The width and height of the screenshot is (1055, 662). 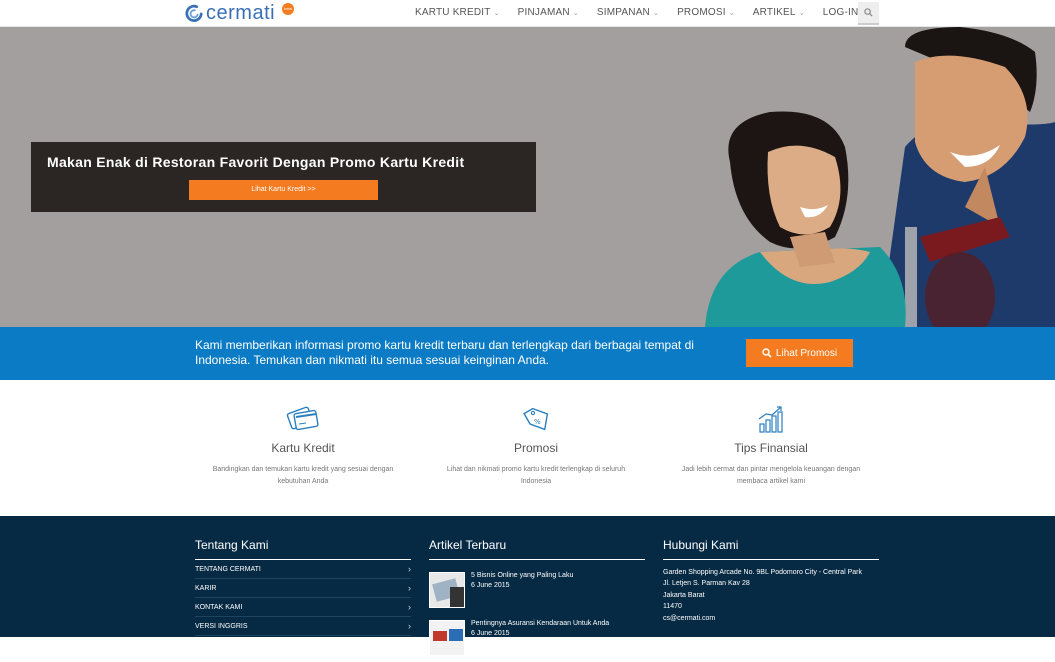 I want to click on cermati-logo: cermati beta, so click(x=239, y=13).